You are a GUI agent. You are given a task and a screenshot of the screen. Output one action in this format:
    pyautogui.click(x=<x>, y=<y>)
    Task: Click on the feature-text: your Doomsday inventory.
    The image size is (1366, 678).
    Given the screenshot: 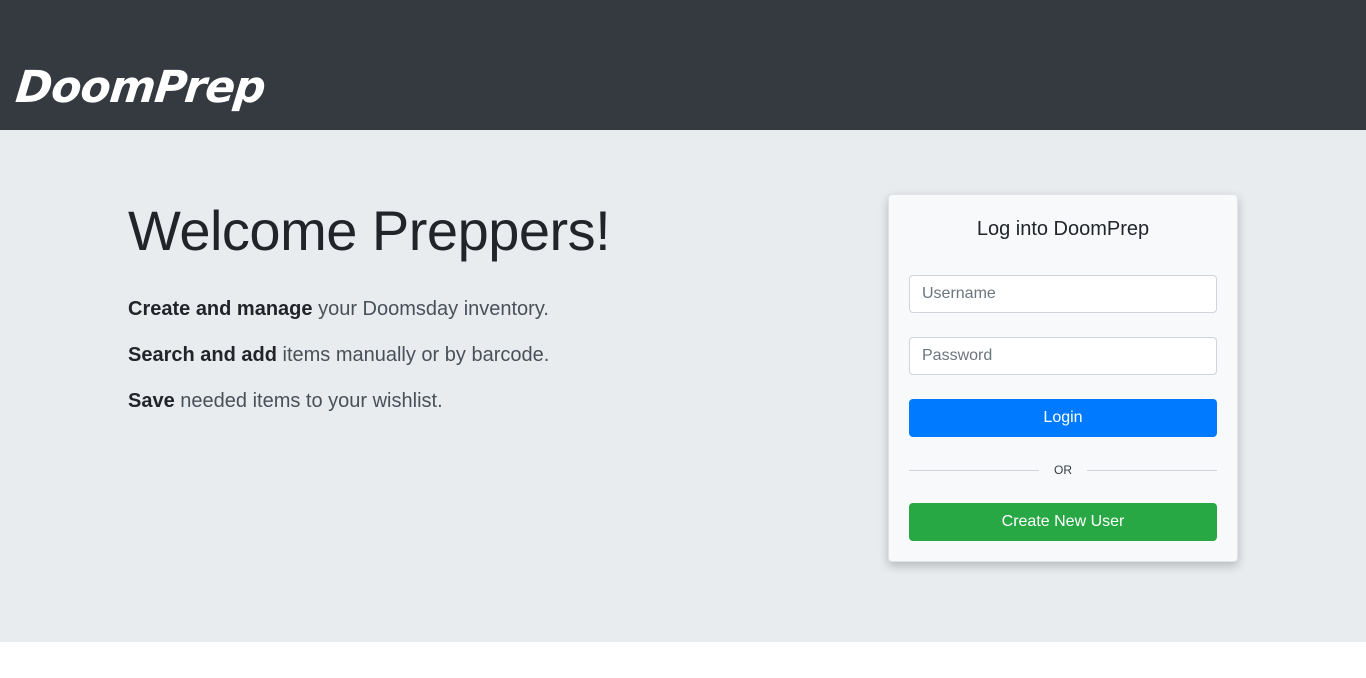 What is the action you would take?
    pyautogui.click(x=430, y=309)
    